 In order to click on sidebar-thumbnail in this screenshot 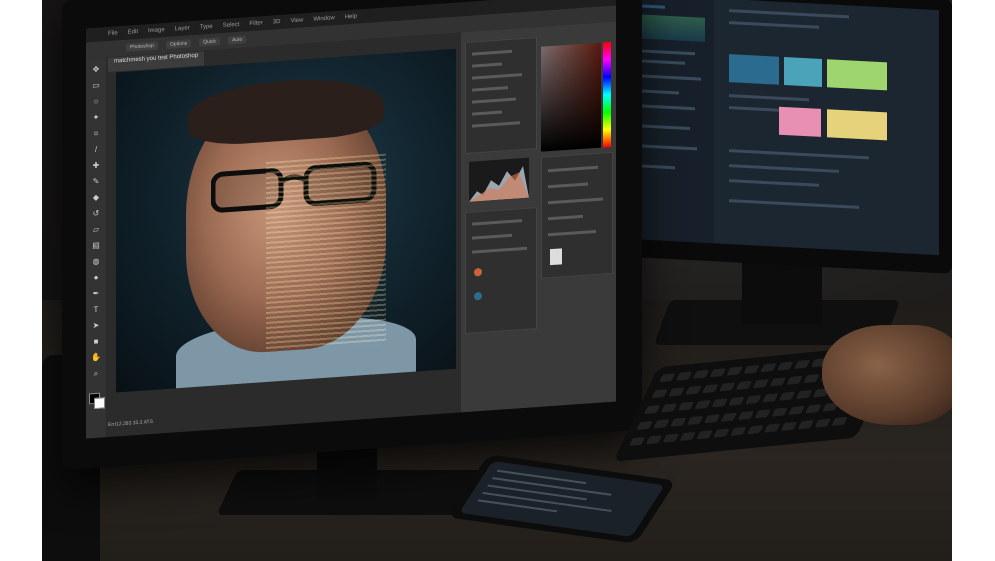, I will do `click(670, 28)`.